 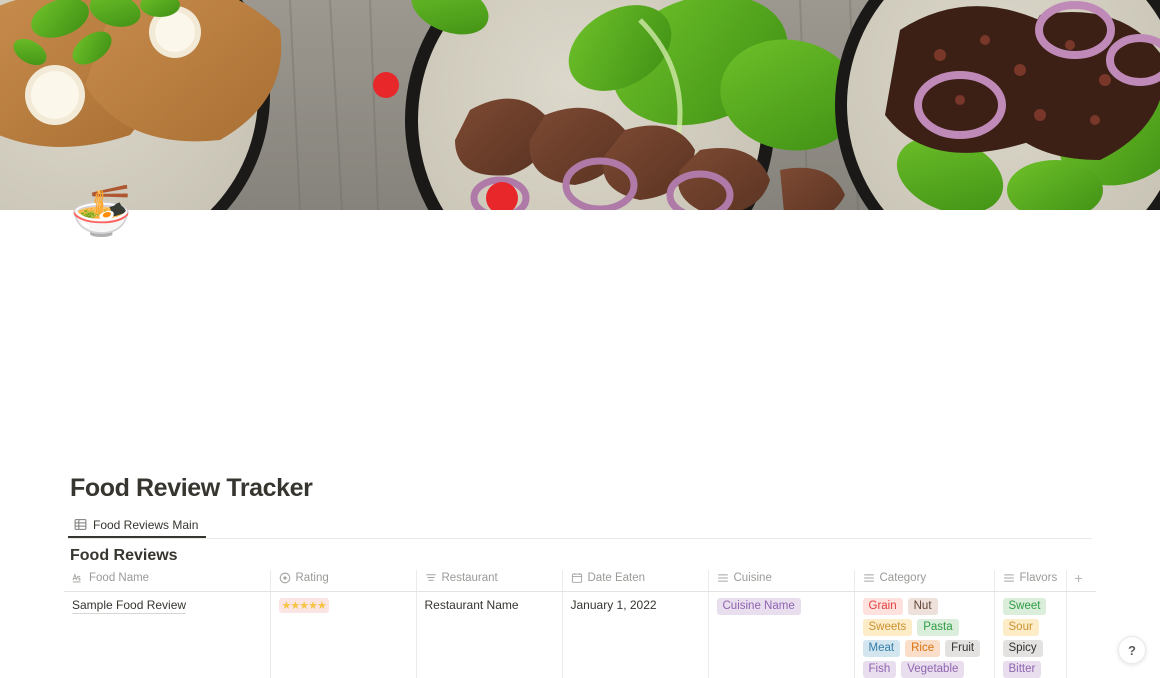 What do you see at coordinates (781, 581) in the screenshot?
I see `column-header-cuisine: Cuisine` at bounding box center [781, 581].